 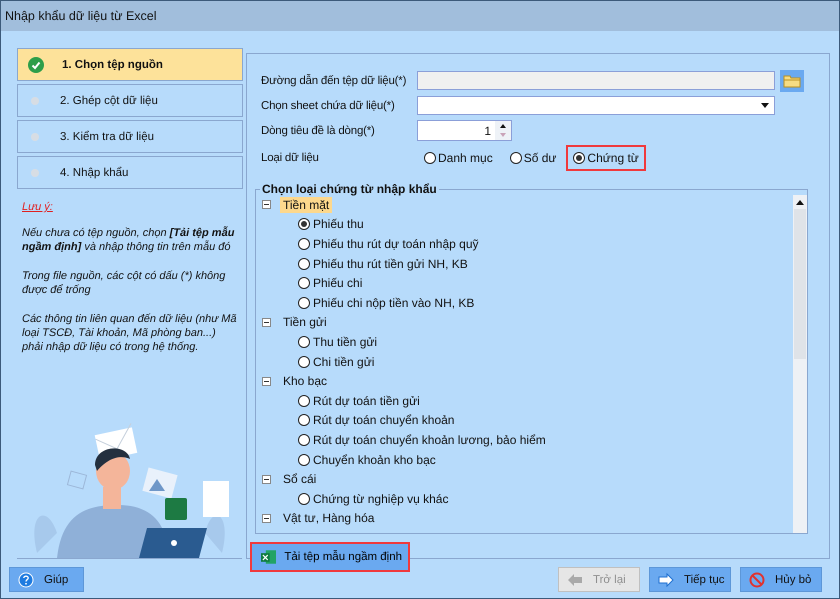 What do you see at coordinates (613, 158) in the screenshot?
I see `radio-label: Chứng từ` at bounding box center [613, 158].